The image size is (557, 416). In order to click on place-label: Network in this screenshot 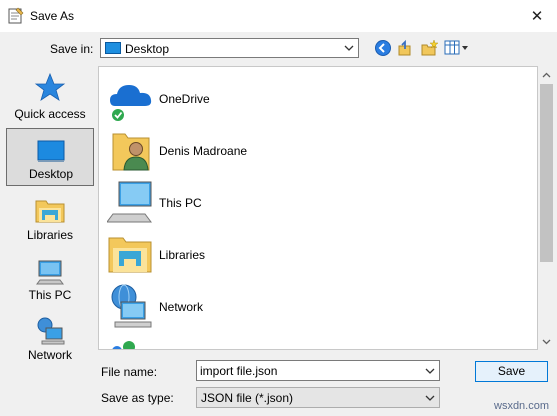, I will do `click(49, 355)`.